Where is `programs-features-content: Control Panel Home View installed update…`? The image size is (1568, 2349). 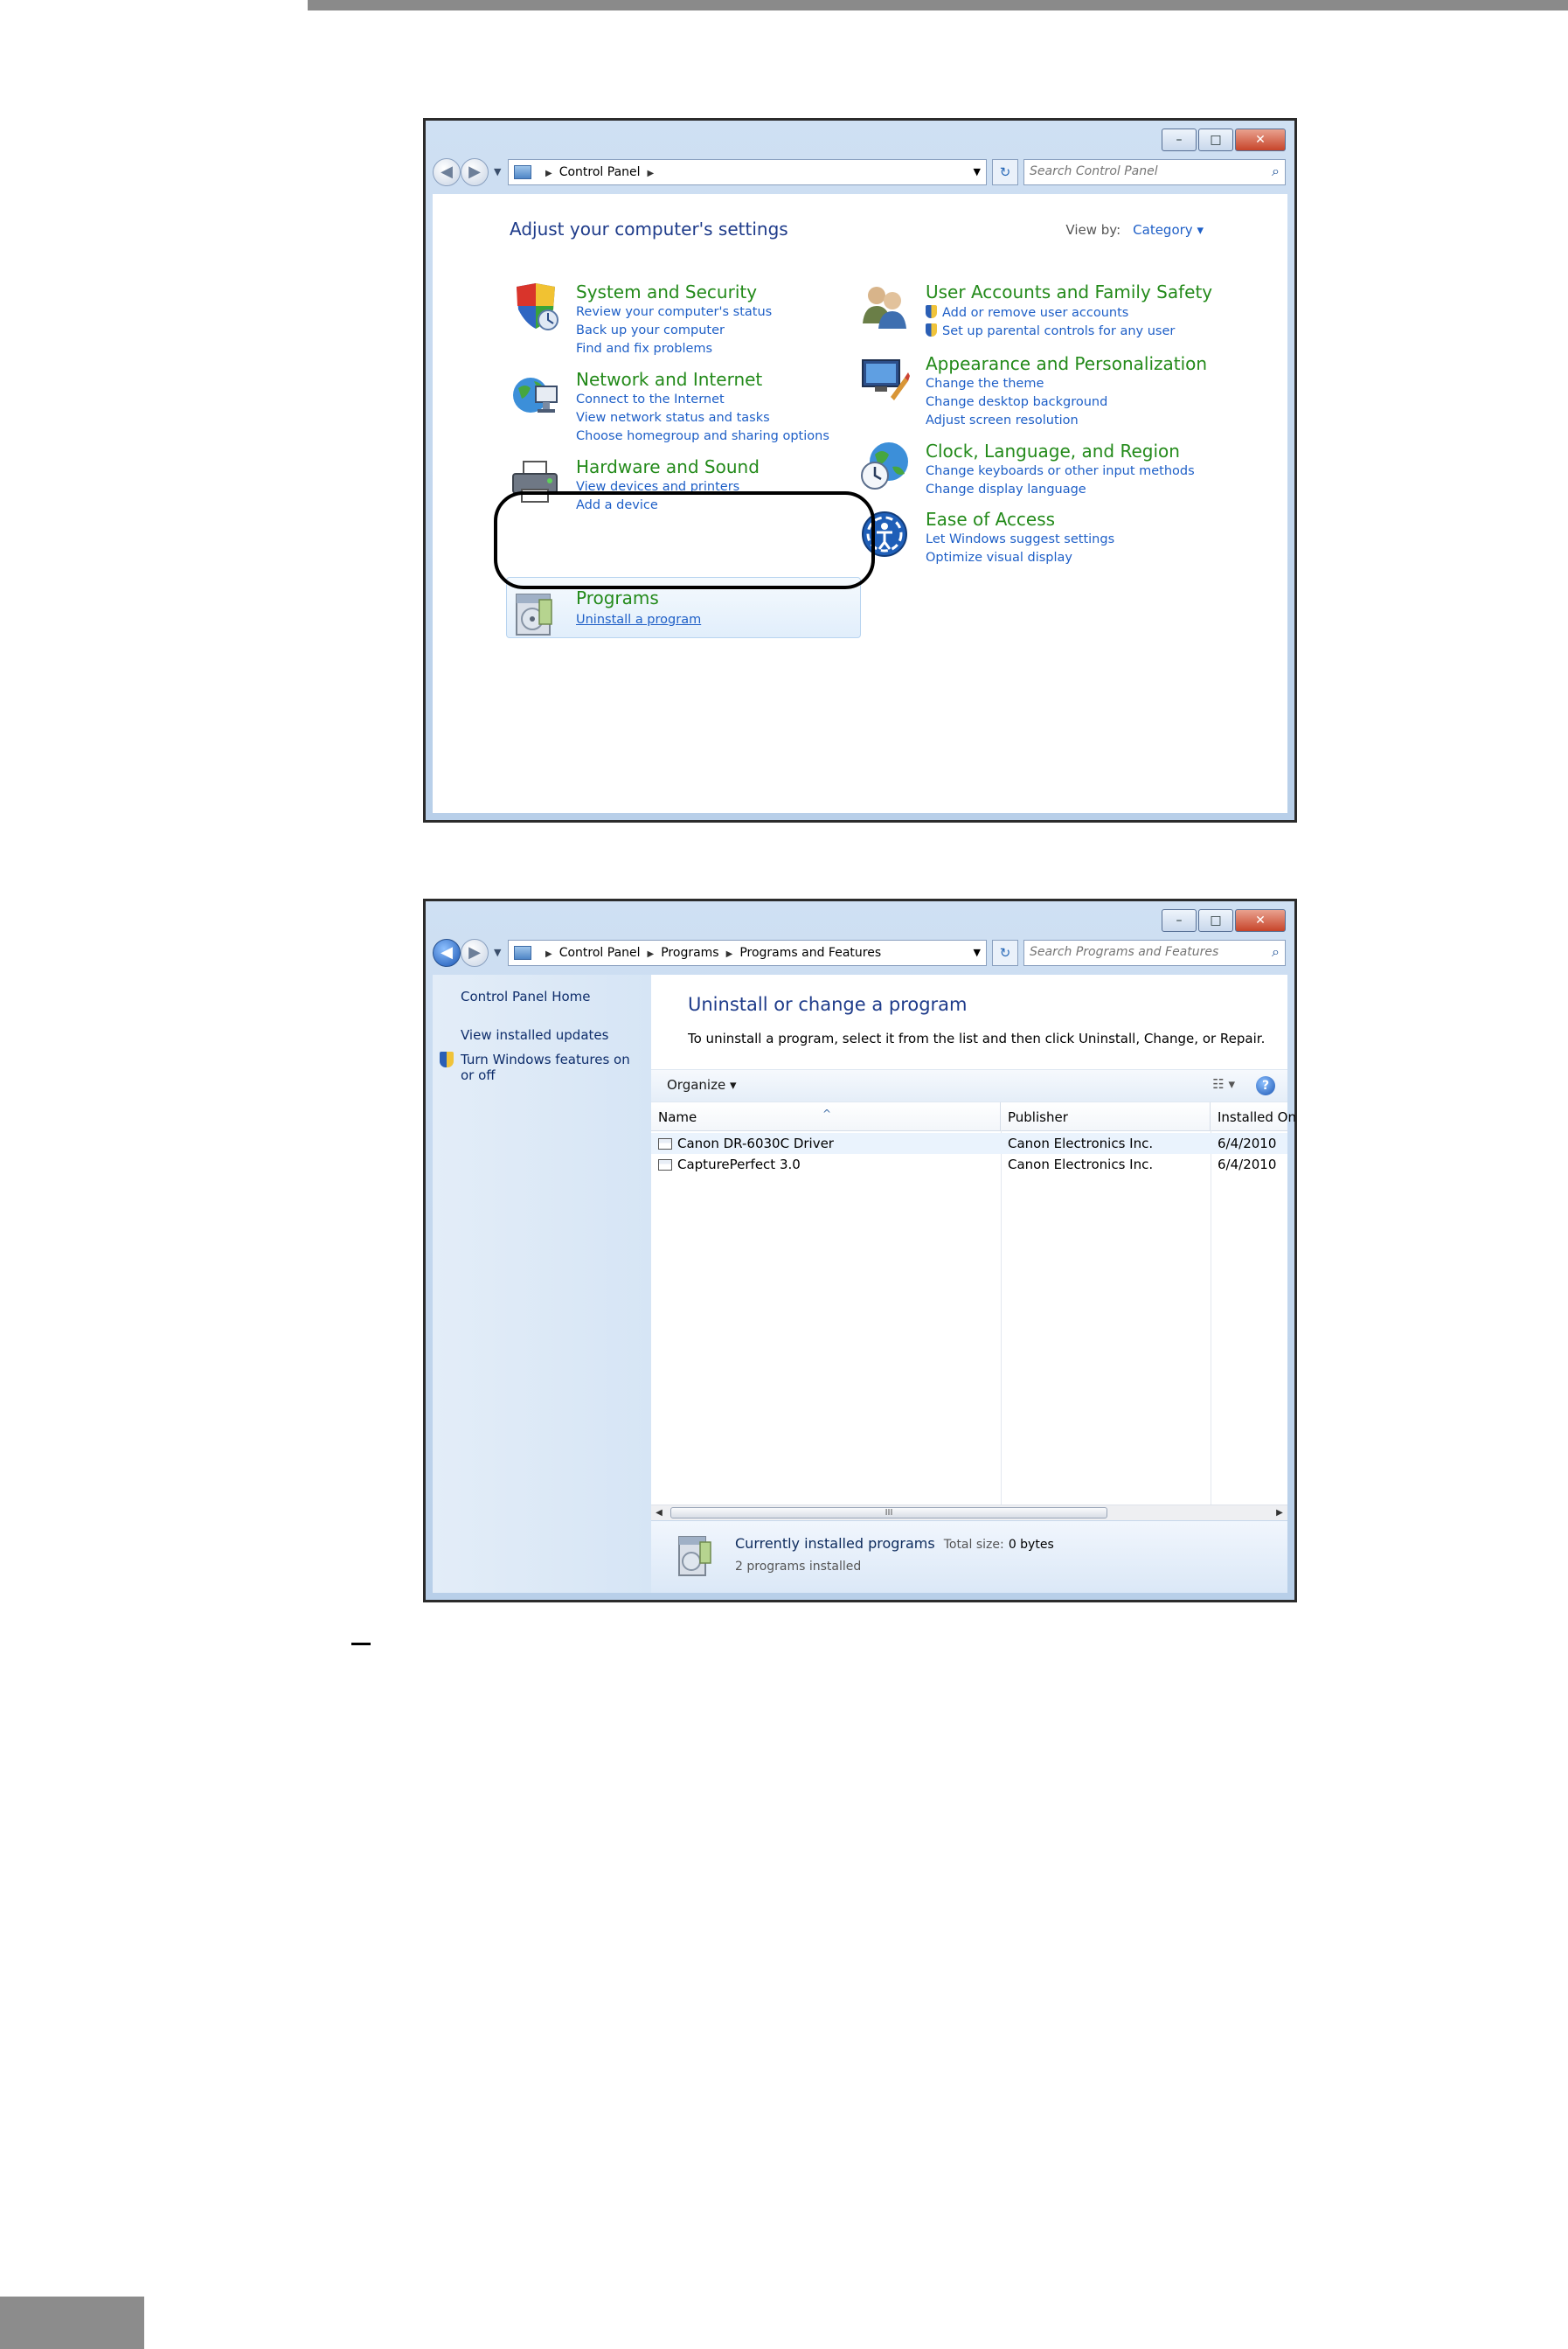
programs-features-content: Control Panel Home View installed update… is located at coordinates (865, 1284).